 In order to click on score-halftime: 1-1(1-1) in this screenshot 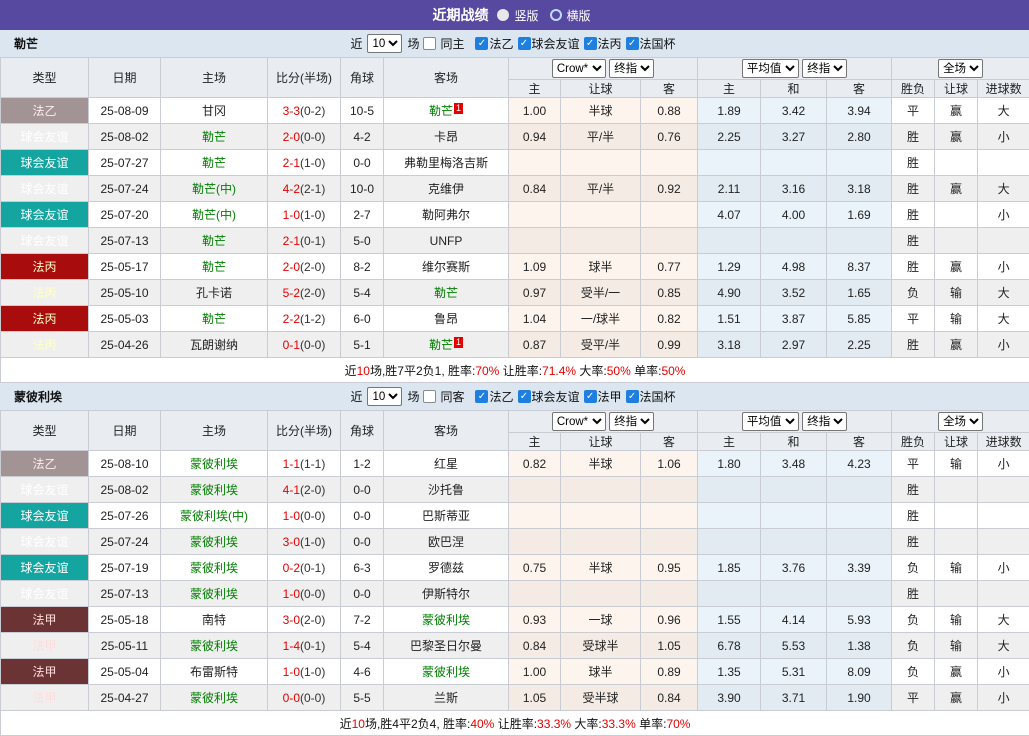, I will do `click(304, 464)`.